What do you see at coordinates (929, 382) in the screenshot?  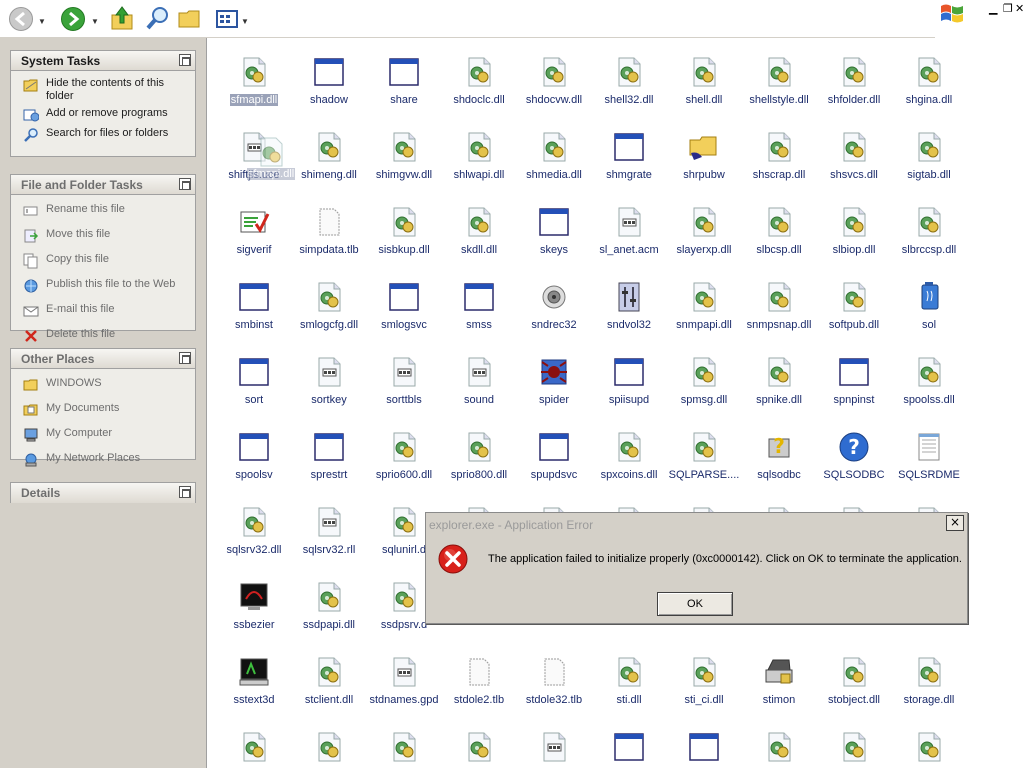 I see `file-item: spoolss.dll` at bounding box center [929, 382].